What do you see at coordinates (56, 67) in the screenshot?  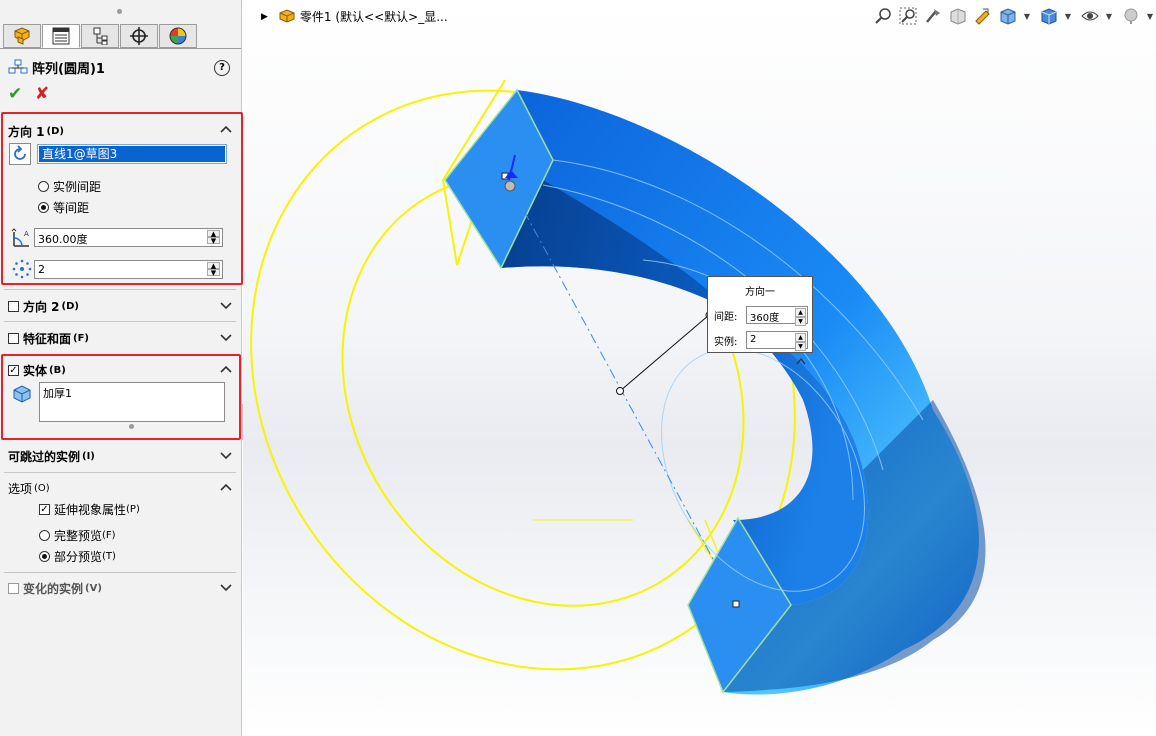 I see `feature-title-row: 阵列(圆周)1` at bounding box center [56, 67].